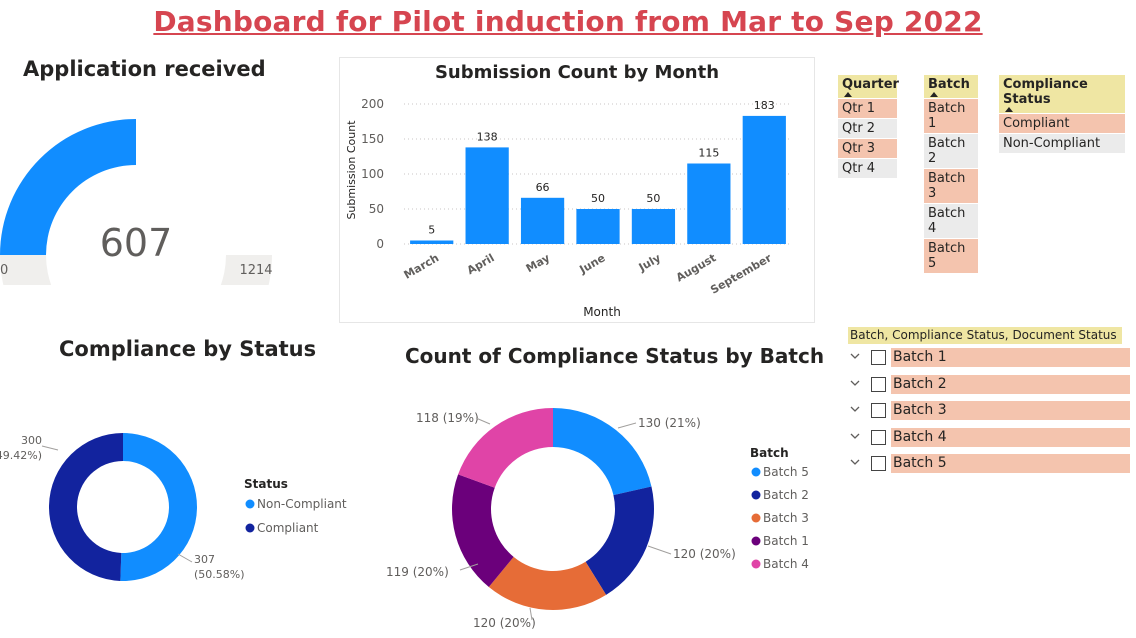 Image resolution: width=1136 pixels, height=638 pixels. Describe the element at coordinates (1062, 123) in the screenshot. I see `compliance-slicer-item: Compliant` at that location.